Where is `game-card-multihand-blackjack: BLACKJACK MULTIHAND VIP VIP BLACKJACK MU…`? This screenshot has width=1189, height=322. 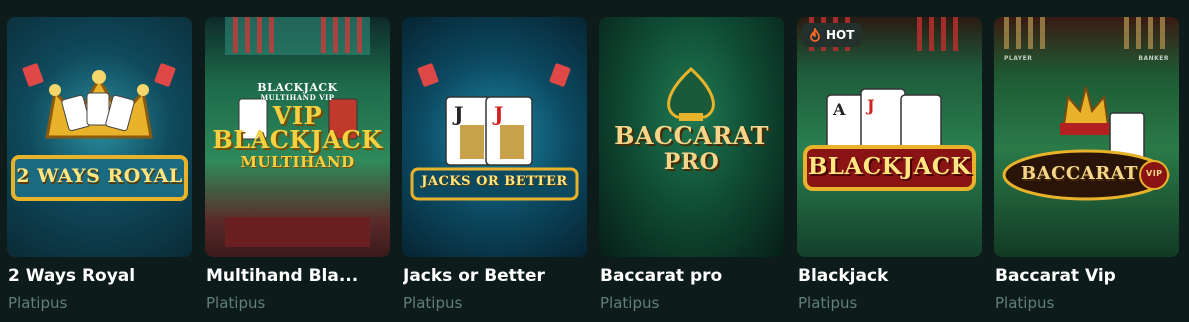 game-card-multihand-blackjack: BLACKJACK MULTIHAND VIP VIP BLACKJACK MU… is located at coordinates (297, 167).